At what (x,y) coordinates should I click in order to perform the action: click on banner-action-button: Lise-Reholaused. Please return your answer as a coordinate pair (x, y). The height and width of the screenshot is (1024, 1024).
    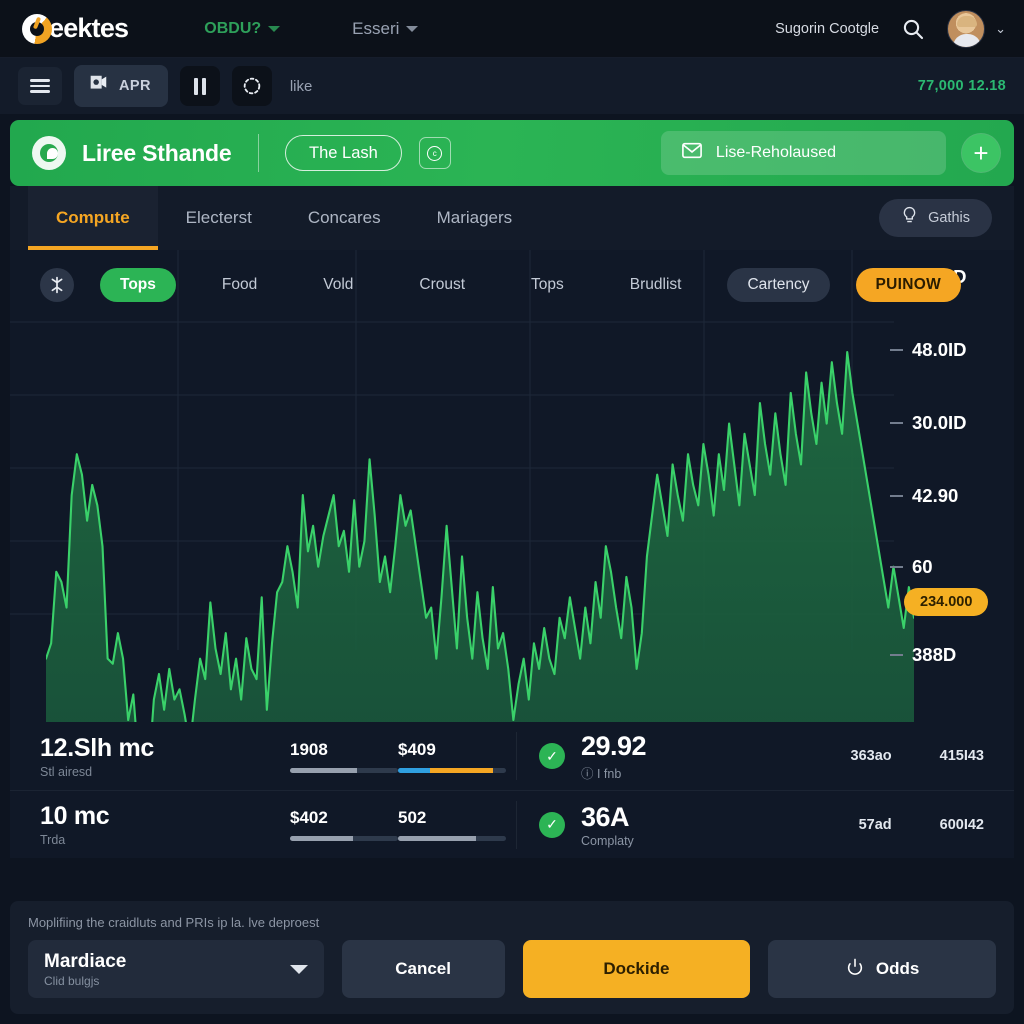
    Looking at the image, I should click on (803, 153).